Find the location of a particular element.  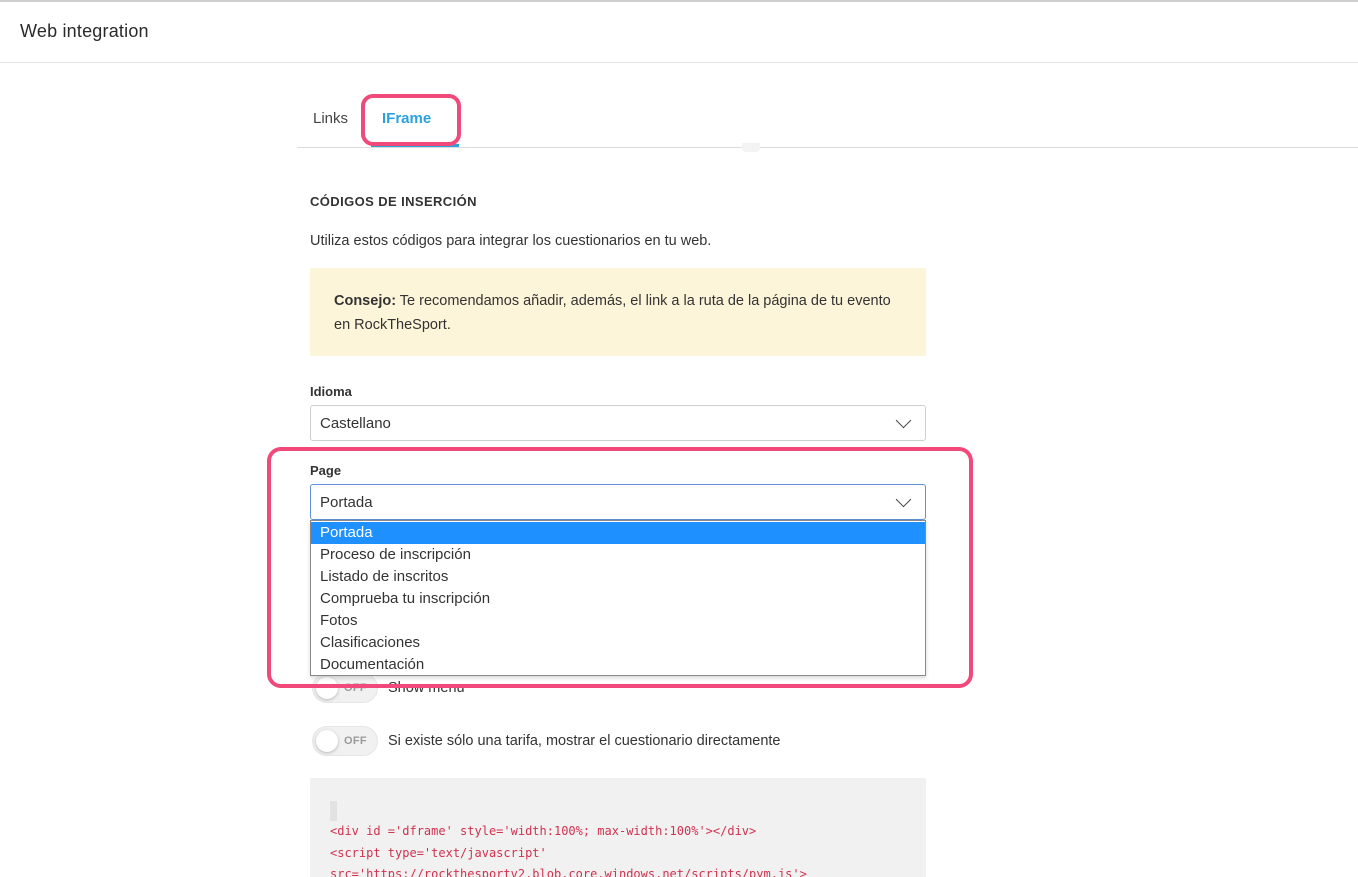

code-caret is located at coordinates (333, 811).